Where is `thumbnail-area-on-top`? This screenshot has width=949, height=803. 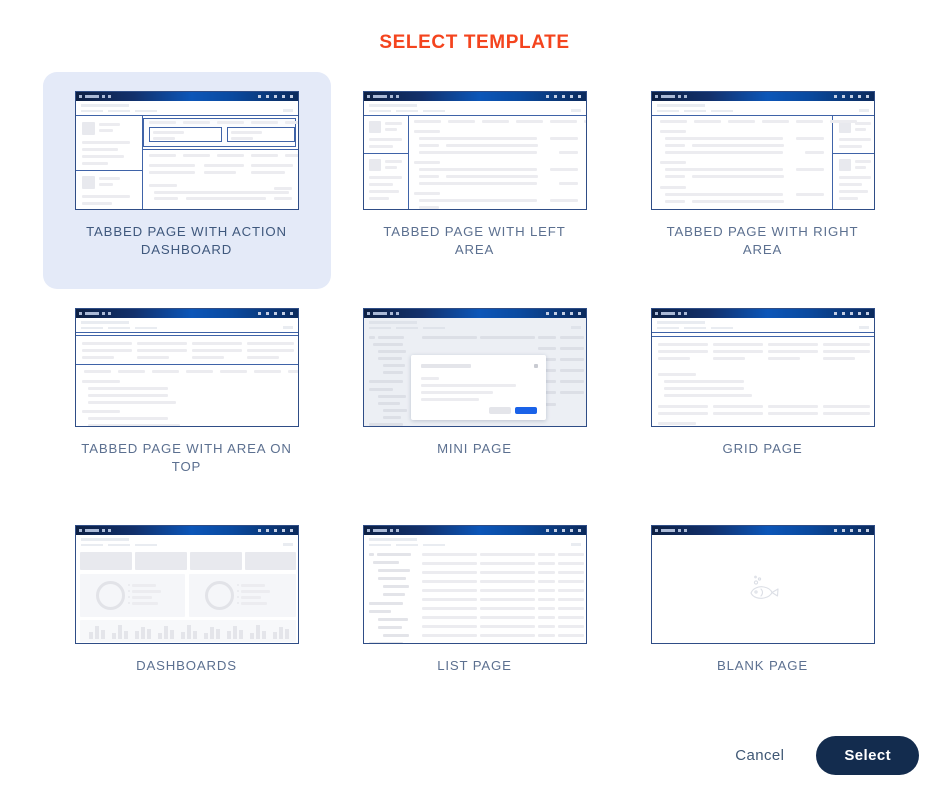
thumbnail-area-on-top is located at coordinates (186, 367).